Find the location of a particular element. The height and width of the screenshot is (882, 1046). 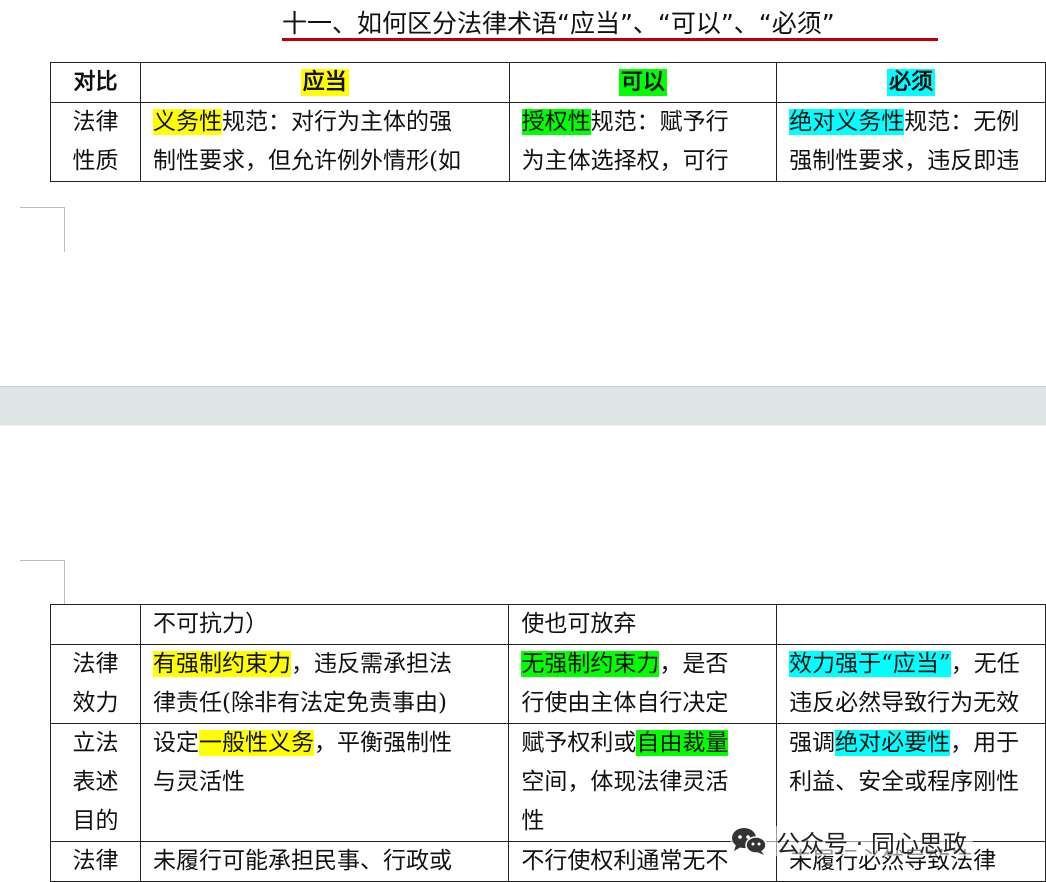

cell-keyi-purpose: 赋予权利或自由裁量 空间，体现法律灵活 性 is located at coordinates (643, 782).